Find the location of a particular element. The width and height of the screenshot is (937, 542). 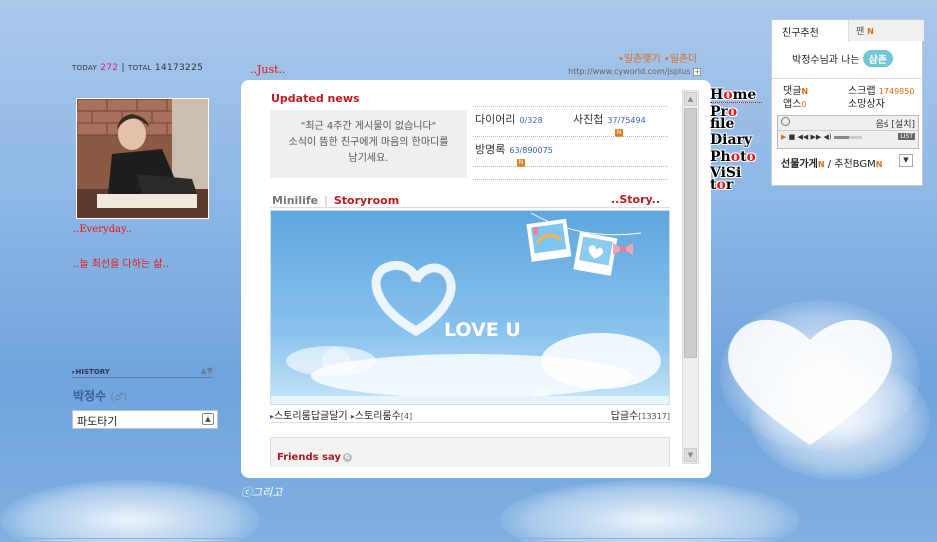

dropdown-icon: ▲ is located at coordinates (208, 419).